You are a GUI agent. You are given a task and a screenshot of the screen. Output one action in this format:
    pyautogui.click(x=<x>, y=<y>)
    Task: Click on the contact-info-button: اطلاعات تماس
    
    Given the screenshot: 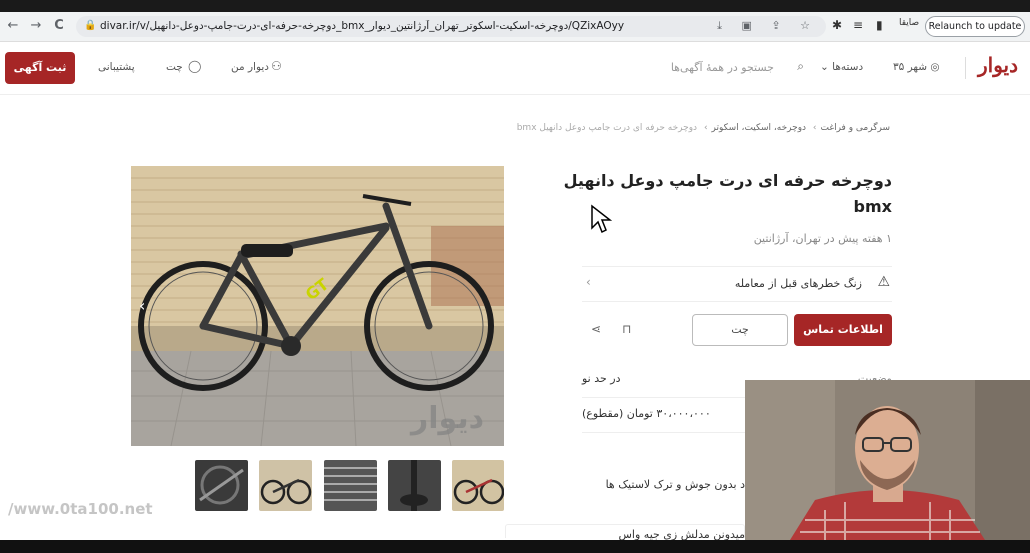 What is the action you would take?
    pyautogui.click(x=843, y=330)
    